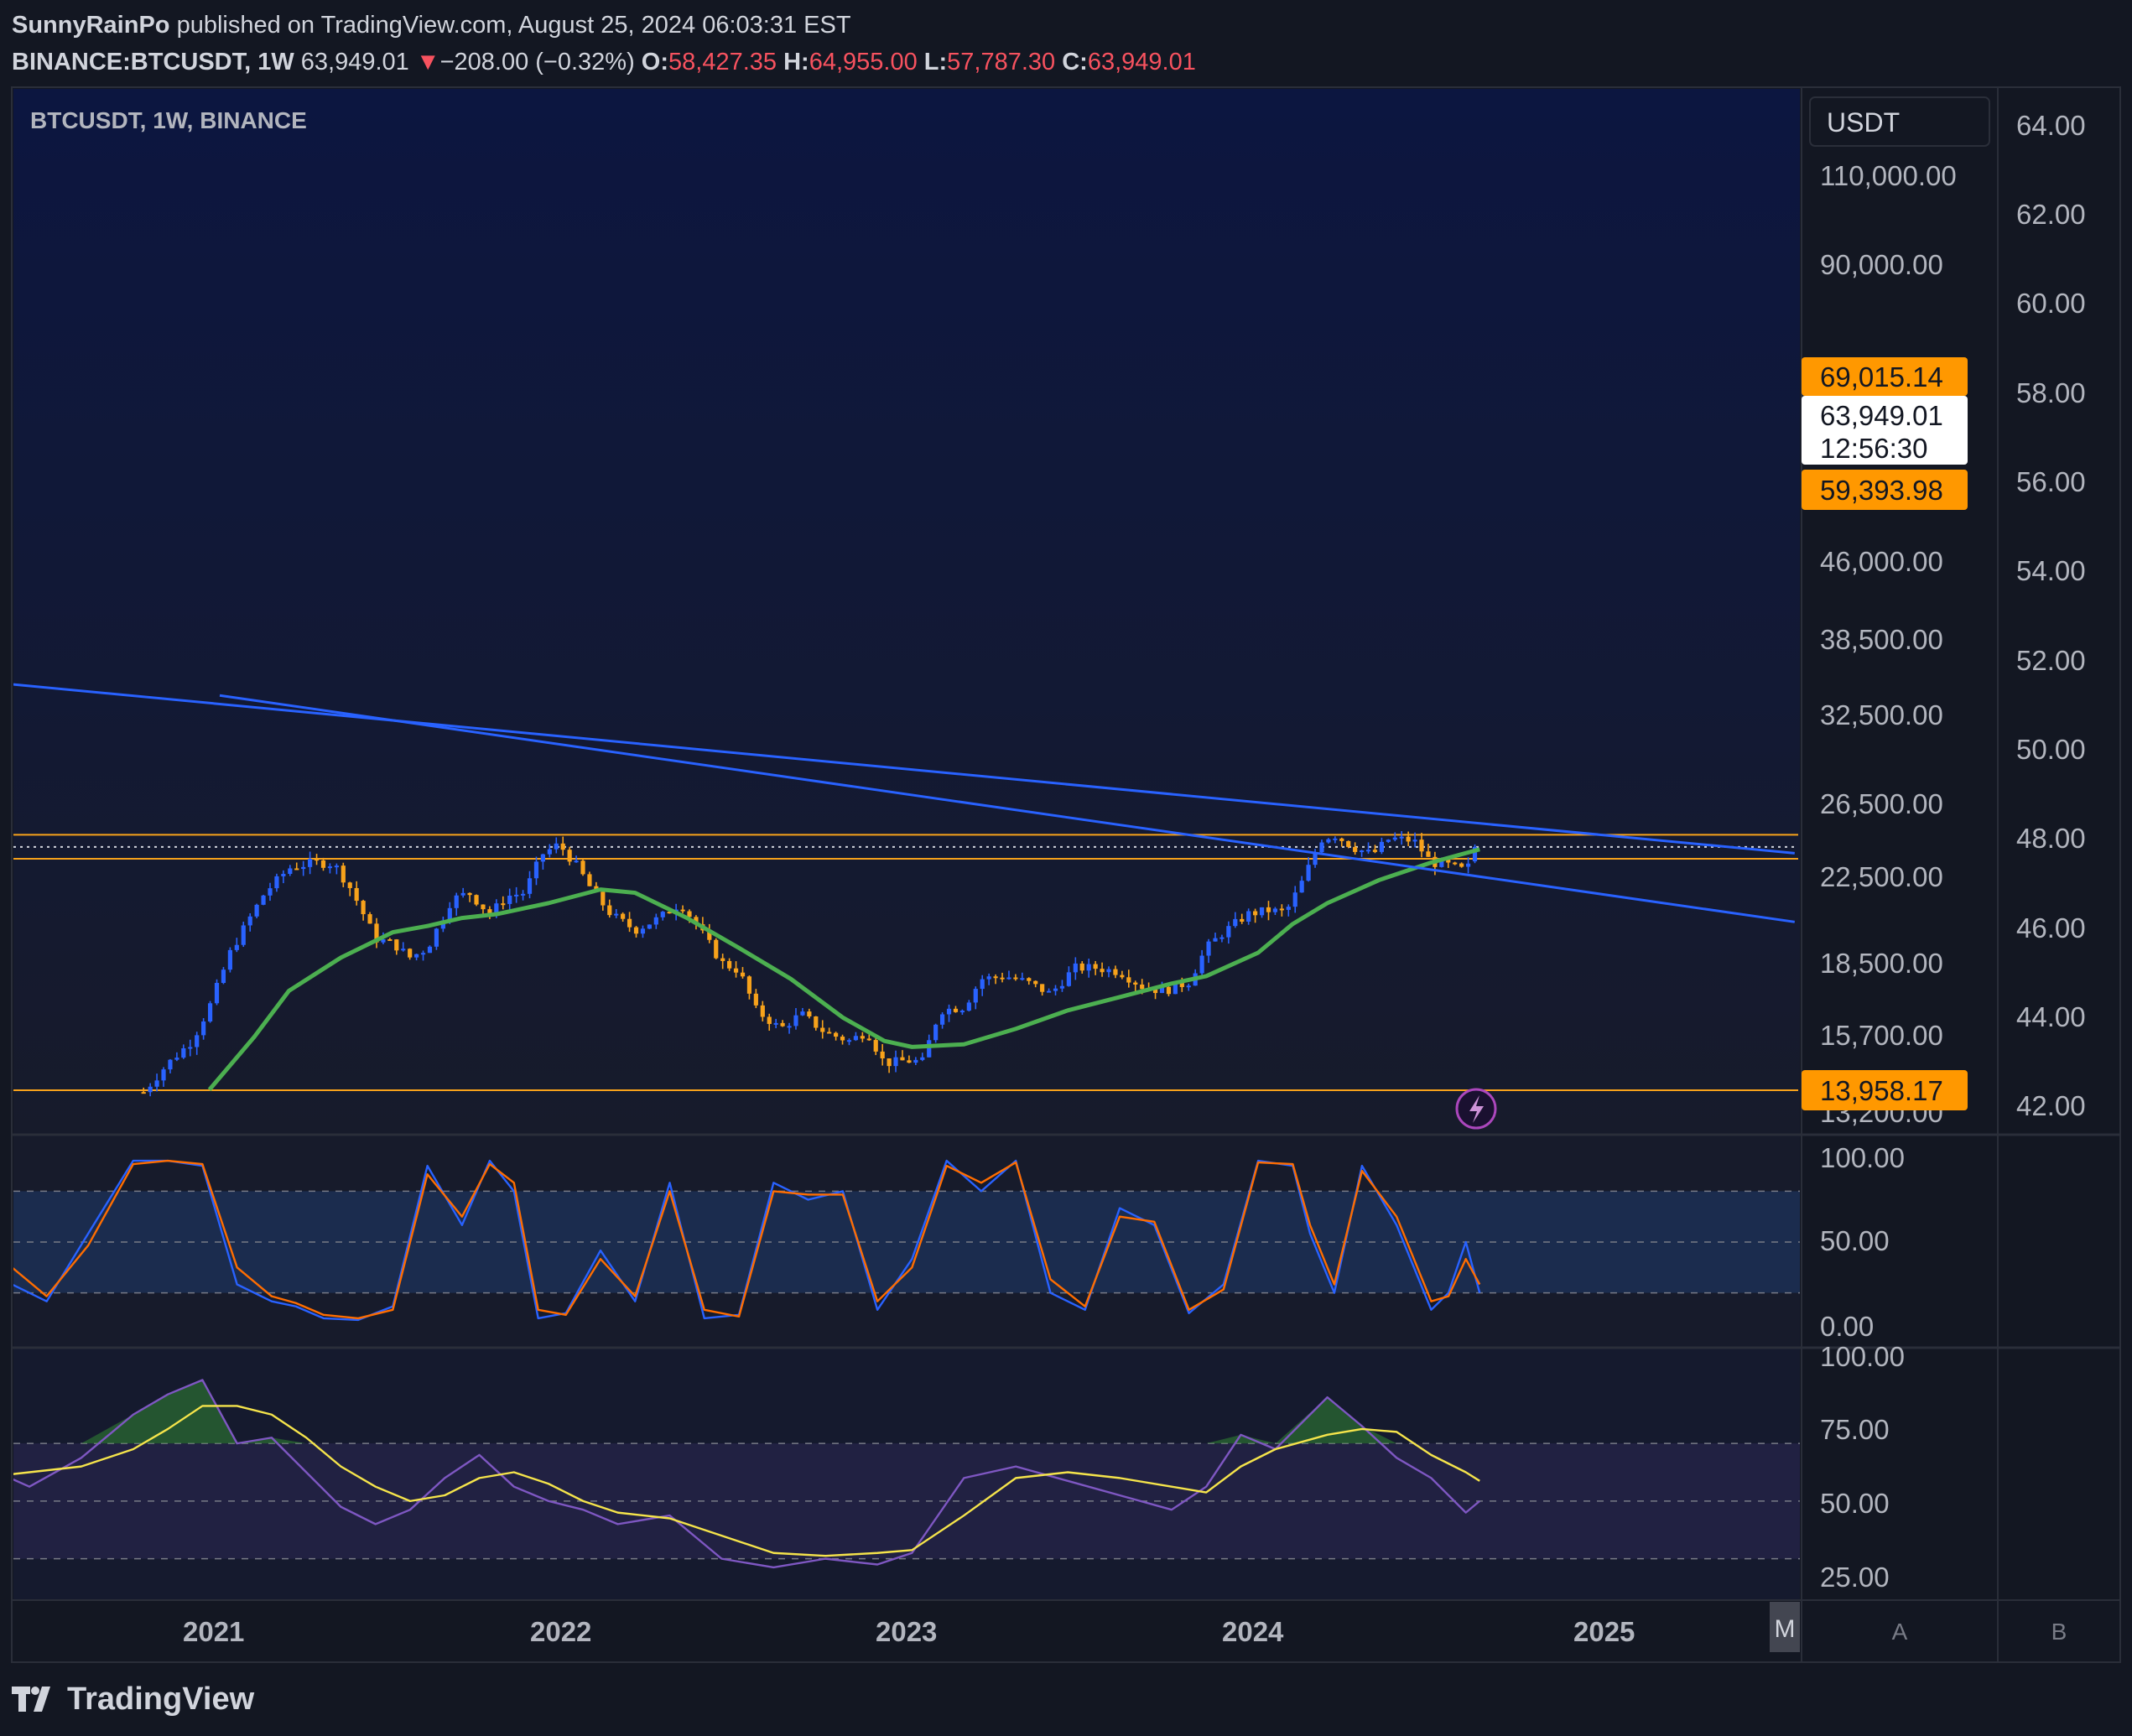 This screenshot has height=1736, width=2132. I want to click on time-tick: 2024, so click(1253, 1632).